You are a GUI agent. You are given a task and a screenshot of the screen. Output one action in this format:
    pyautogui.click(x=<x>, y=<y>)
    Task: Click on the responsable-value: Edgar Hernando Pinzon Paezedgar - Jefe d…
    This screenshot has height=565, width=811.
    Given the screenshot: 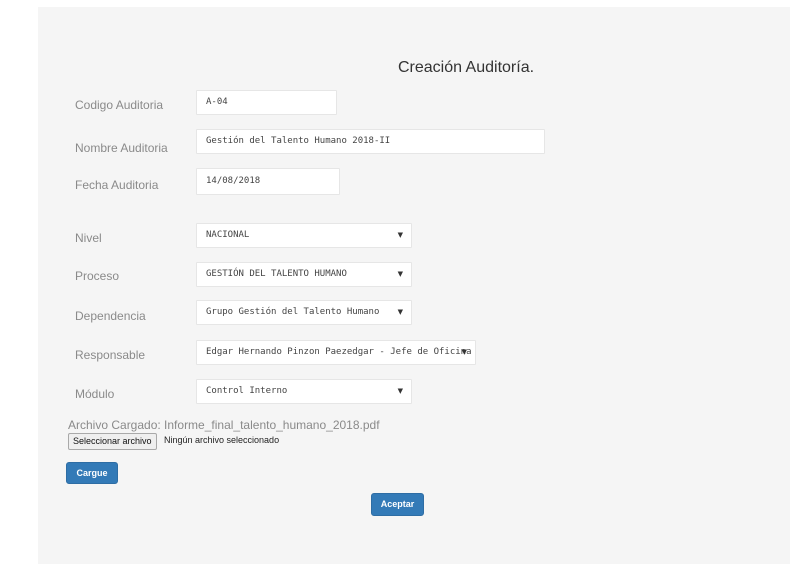 What is the action you would take?
    pyautogui.click(x=339, y=352)
    